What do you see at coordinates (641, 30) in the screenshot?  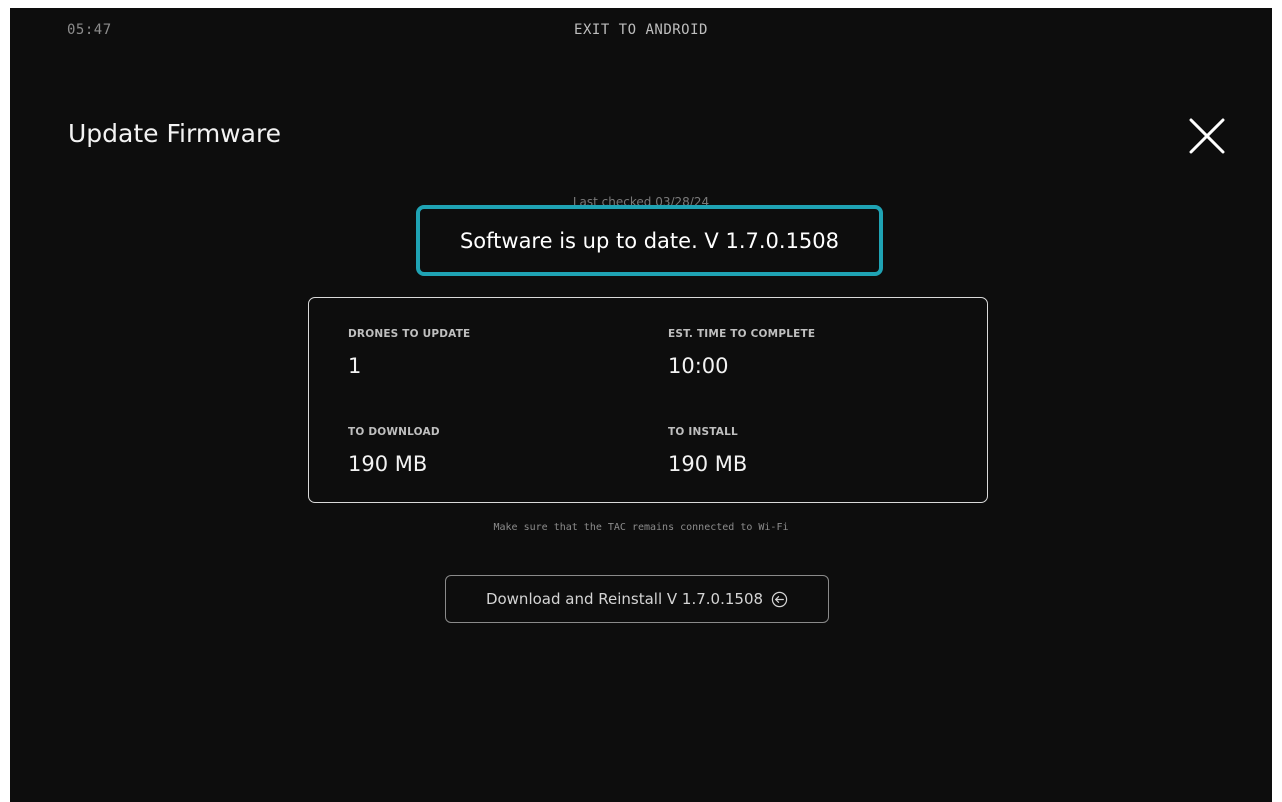 I see `exit-to-android-button: EXIT TO ANDROID` at bounding box center [641, 30].